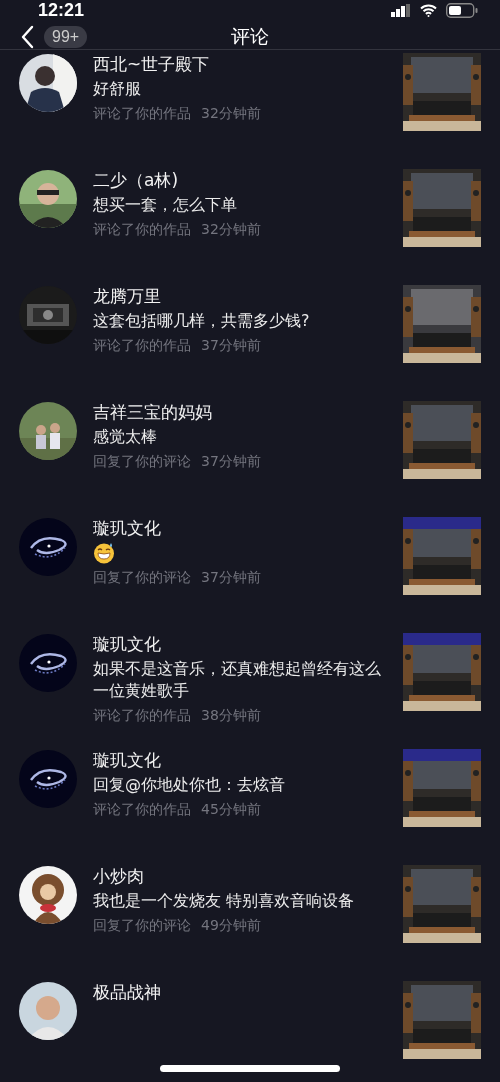 The height and width of the screenshot is (1082, 500). I want to click on comment-text: 我也是一个发烧友 特别喜欢音响设备, so click(224, 901).